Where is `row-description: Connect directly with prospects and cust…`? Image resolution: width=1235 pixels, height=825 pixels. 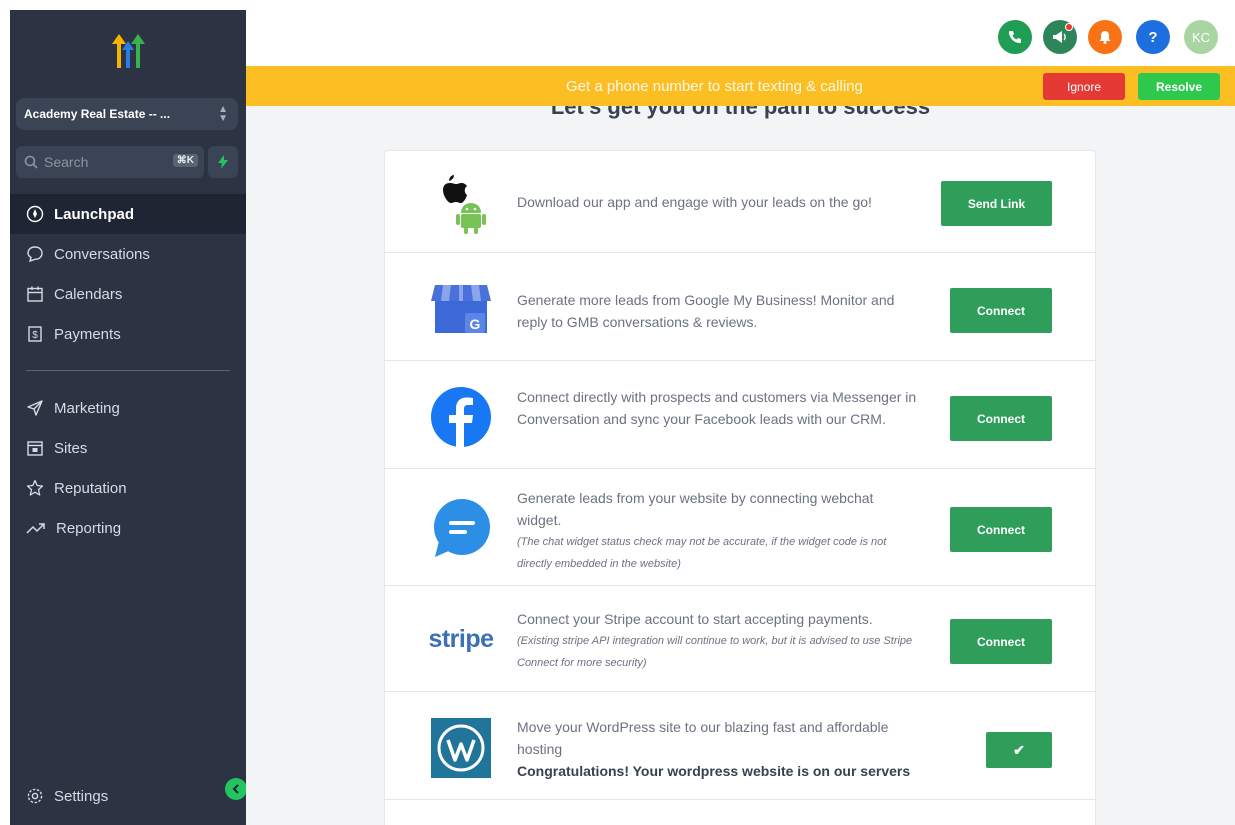 row-description: Connect directly with prospects and cust… is located at coordinates (717, 408).